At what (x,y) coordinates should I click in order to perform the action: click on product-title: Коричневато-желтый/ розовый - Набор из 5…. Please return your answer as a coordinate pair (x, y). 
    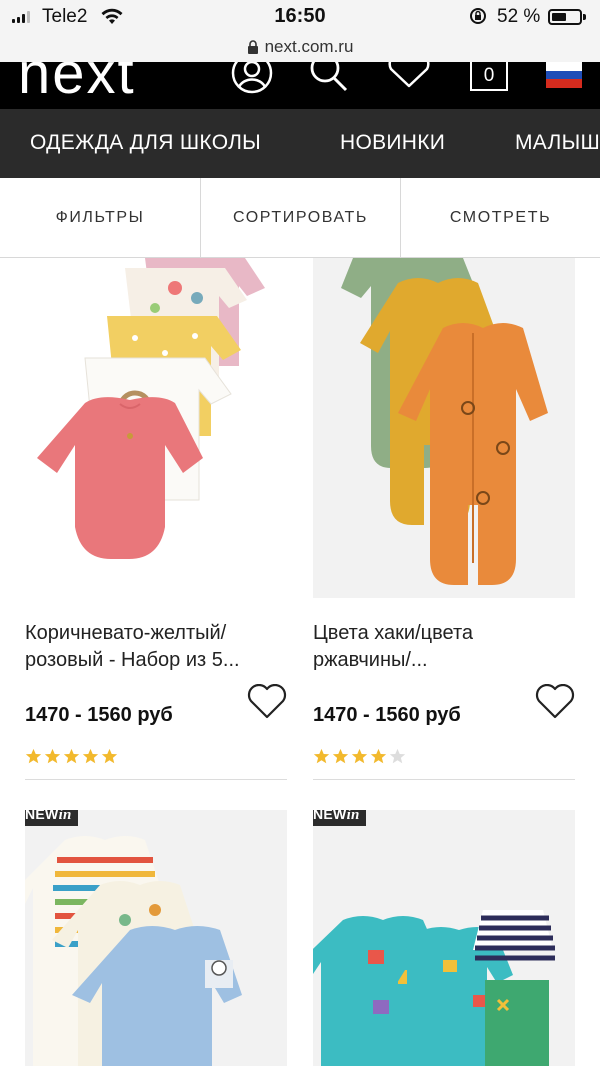
    Looking at the image, I should click on (156, 647).